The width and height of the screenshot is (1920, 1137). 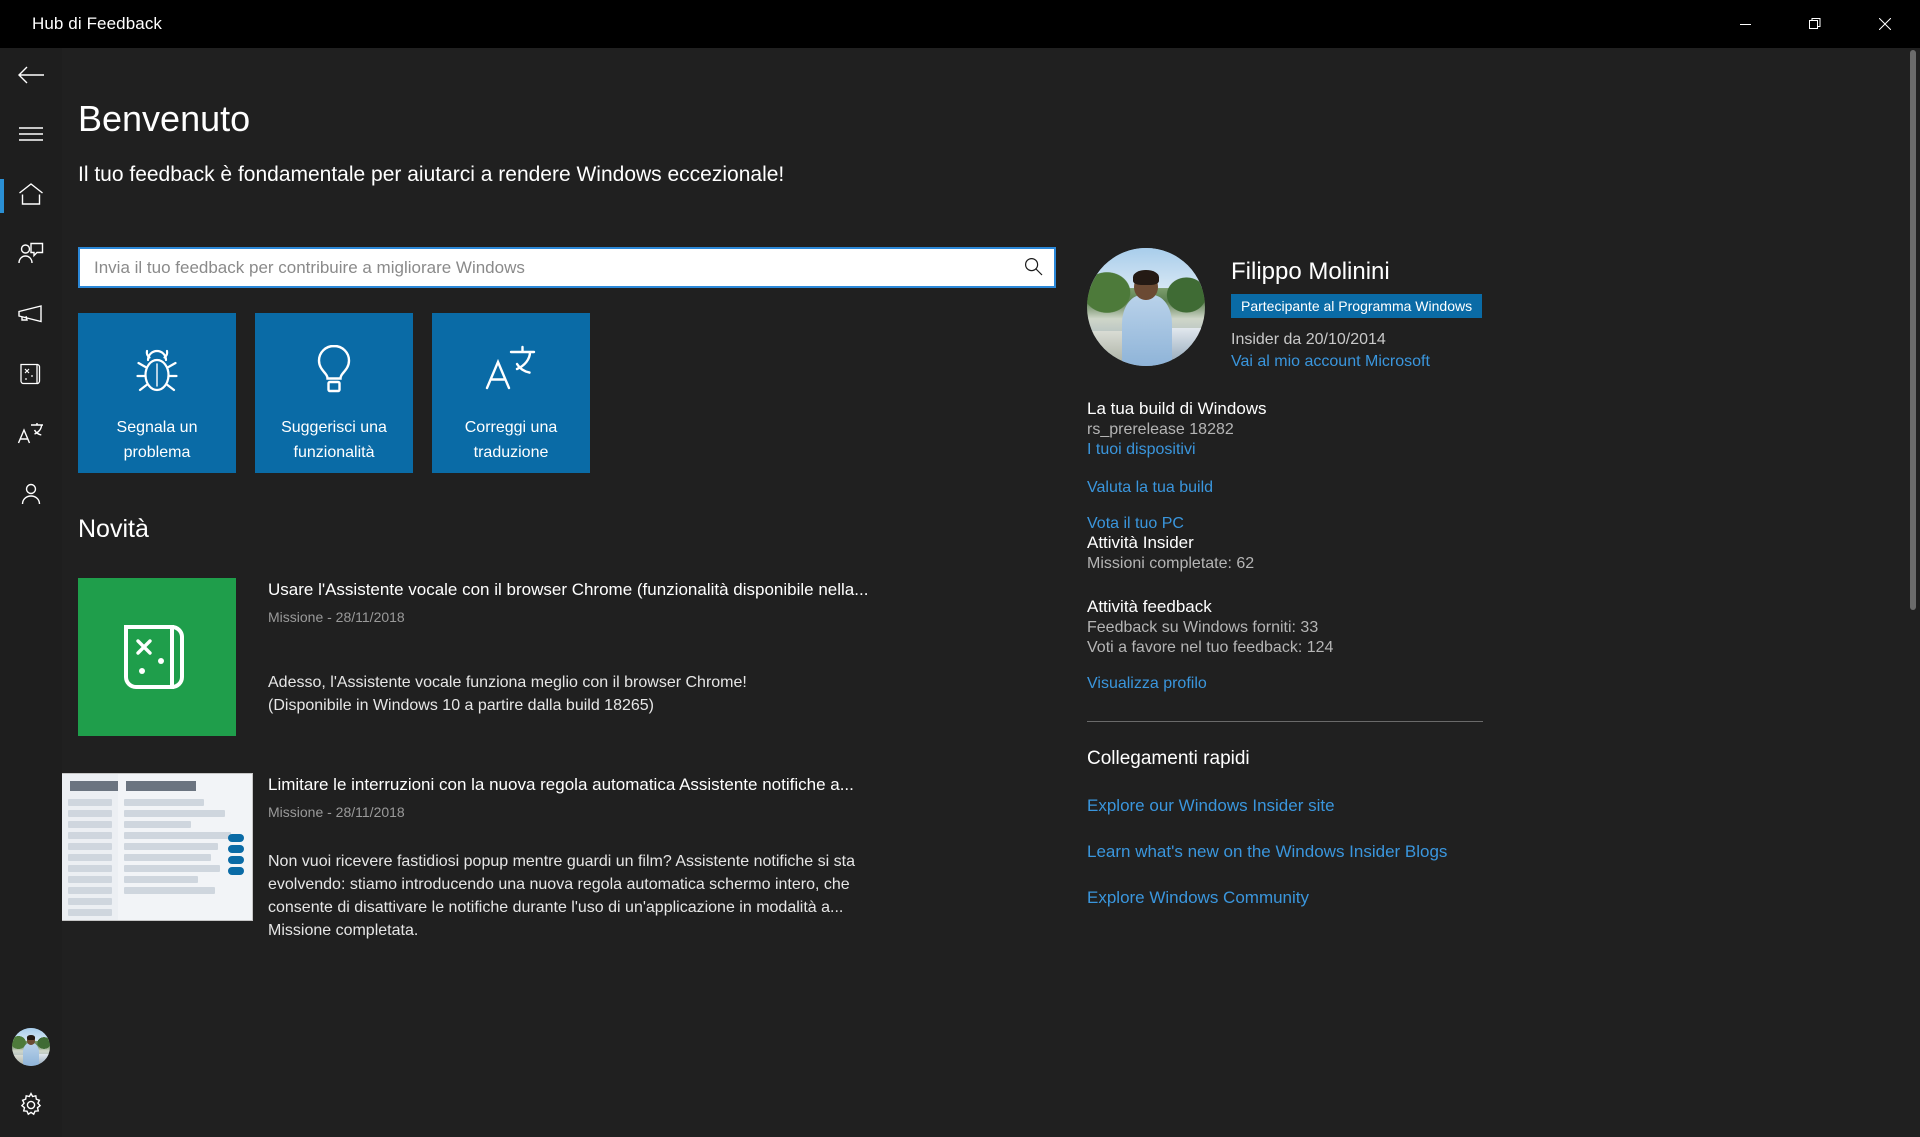 I want to click on window-title: Hub di Feedback, so click(x=97, y=23).